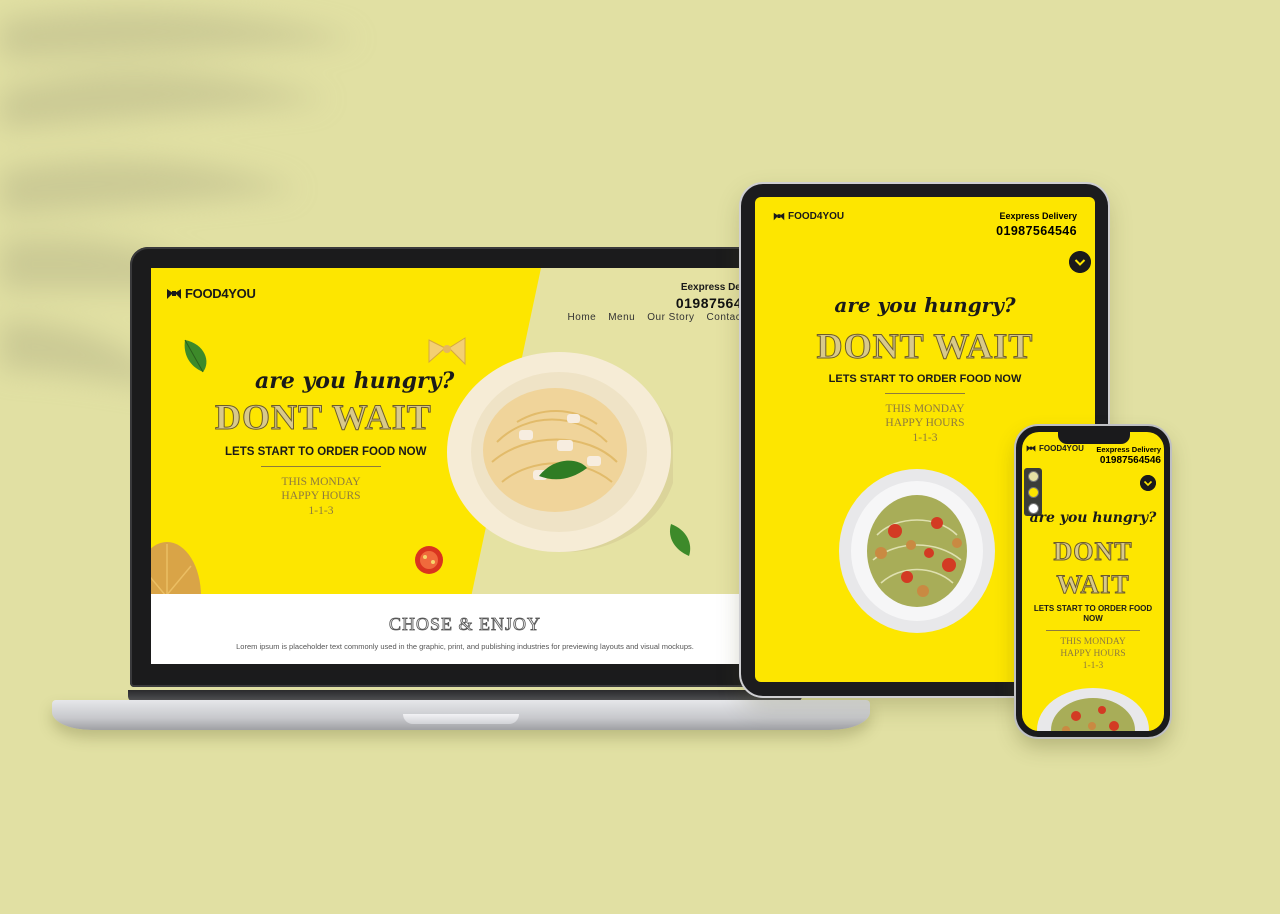 The width and height of the screenshot is (1280, 914). Describe the element at coordinates (461, 719) in the screenshot. I see `laptop-trackpad-notch` at that location.